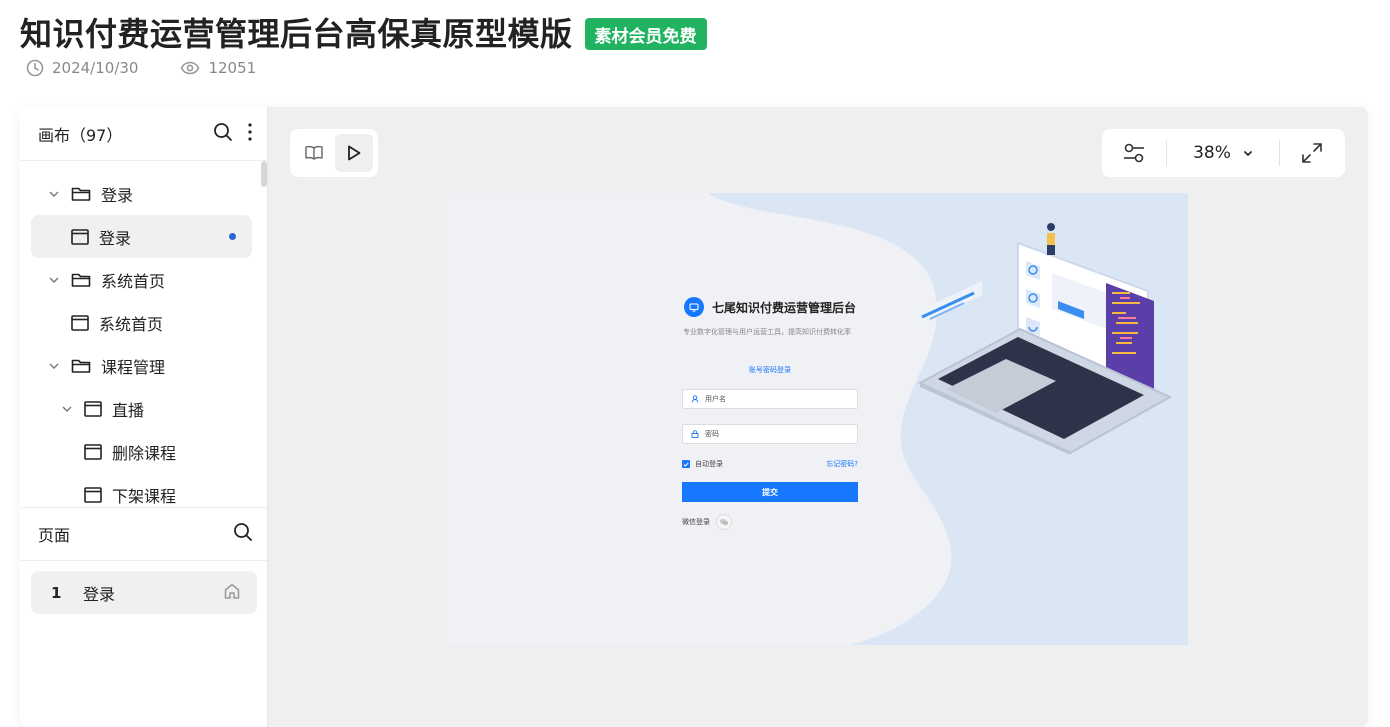 The width and height of the screenshot is (1390, 727). I want to click on book-icon, so click(314, 152).